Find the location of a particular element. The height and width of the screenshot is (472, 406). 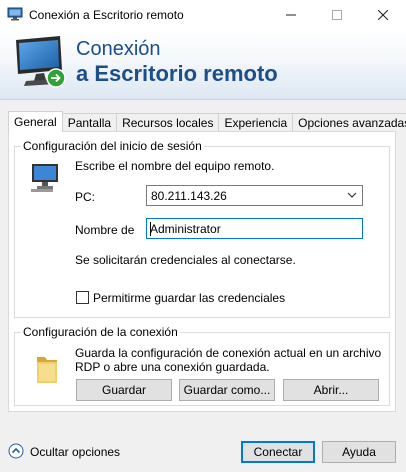

tab-opciones-avanzadas: Opciones avanzadas is located at coordinates (349, 122).